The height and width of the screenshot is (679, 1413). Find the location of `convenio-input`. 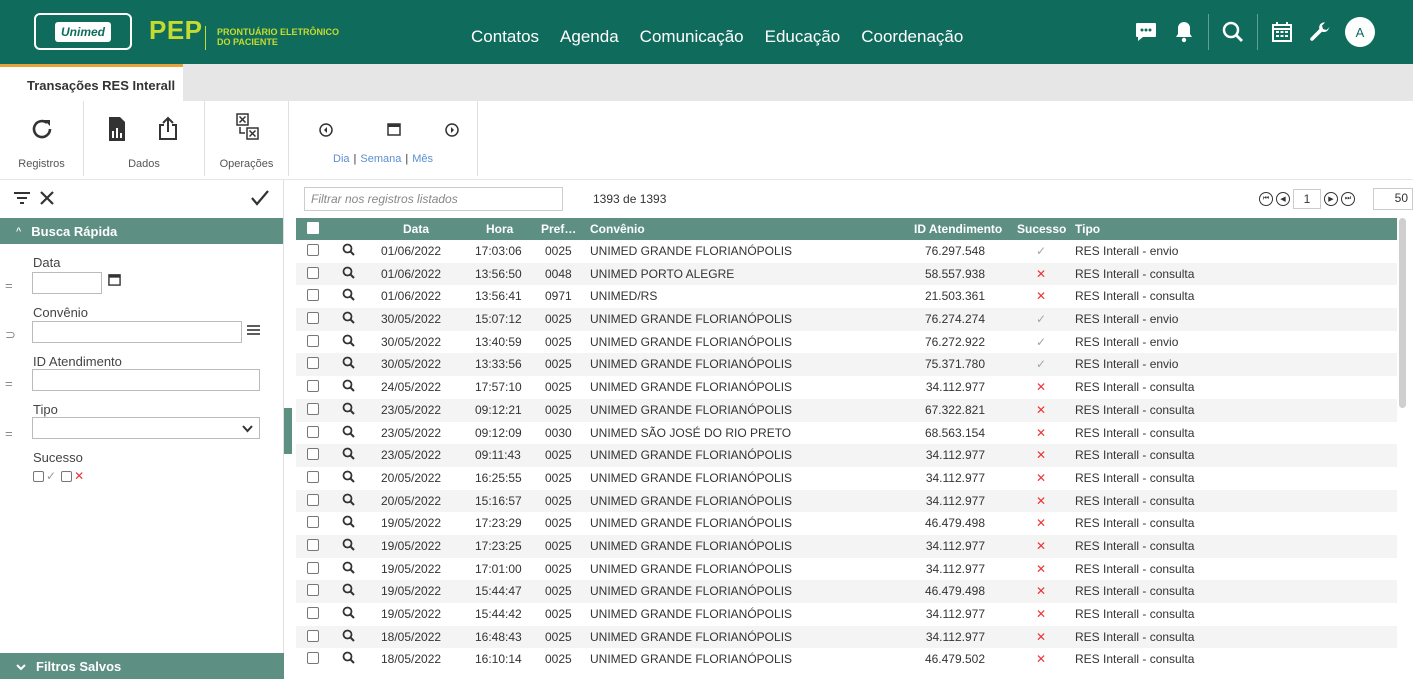

convenio-input is located at coordinates (137, 332).